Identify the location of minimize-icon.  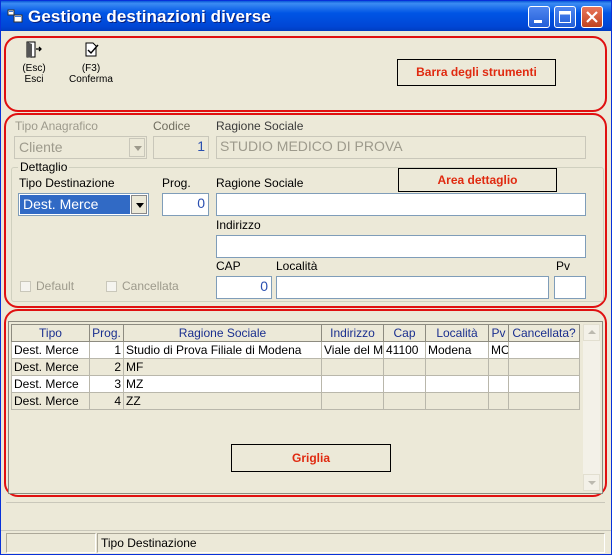
(538, 21).